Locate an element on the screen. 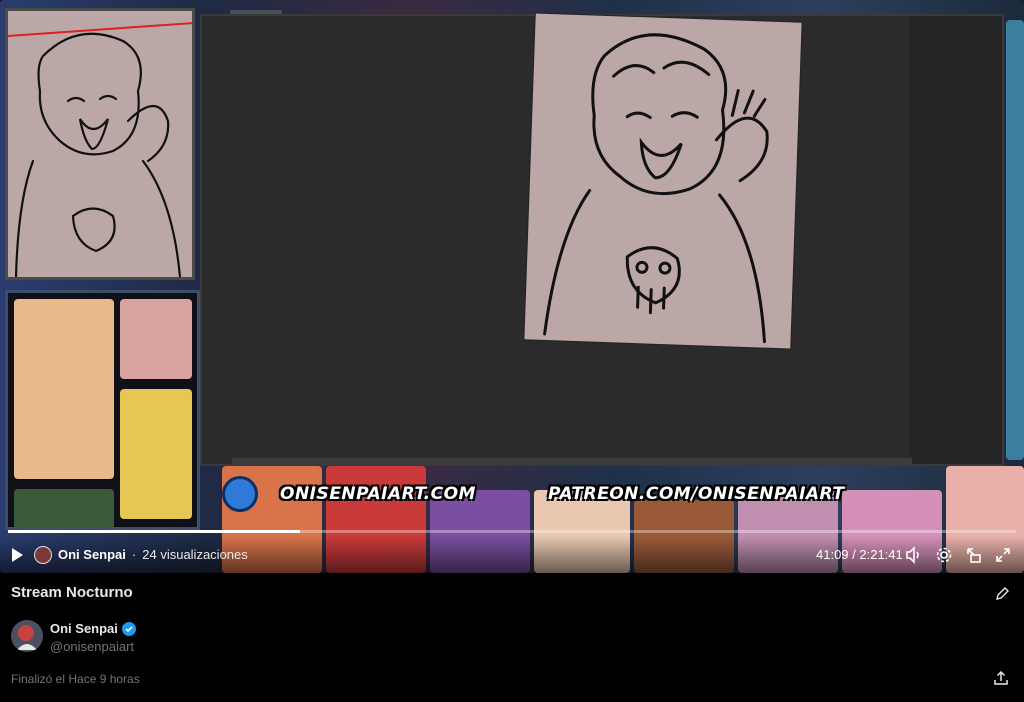 This screenshot has width=1024, height=702. fullscreen-icon is located at coordinates (1003, 554).